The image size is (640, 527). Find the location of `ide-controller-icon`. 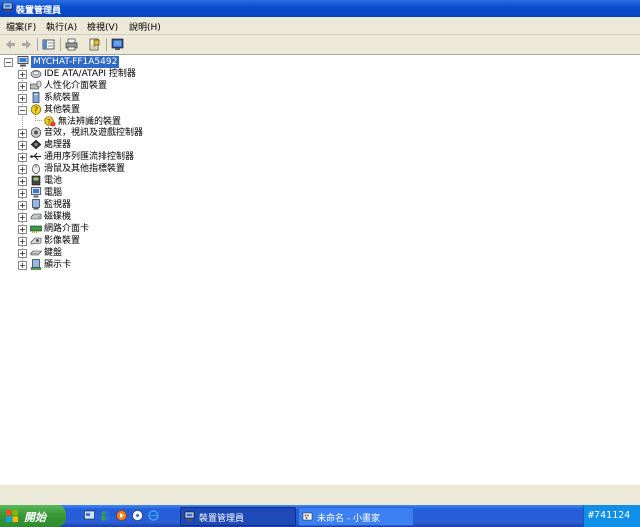

ide-controller-icon is located at coordinates (36, 74).